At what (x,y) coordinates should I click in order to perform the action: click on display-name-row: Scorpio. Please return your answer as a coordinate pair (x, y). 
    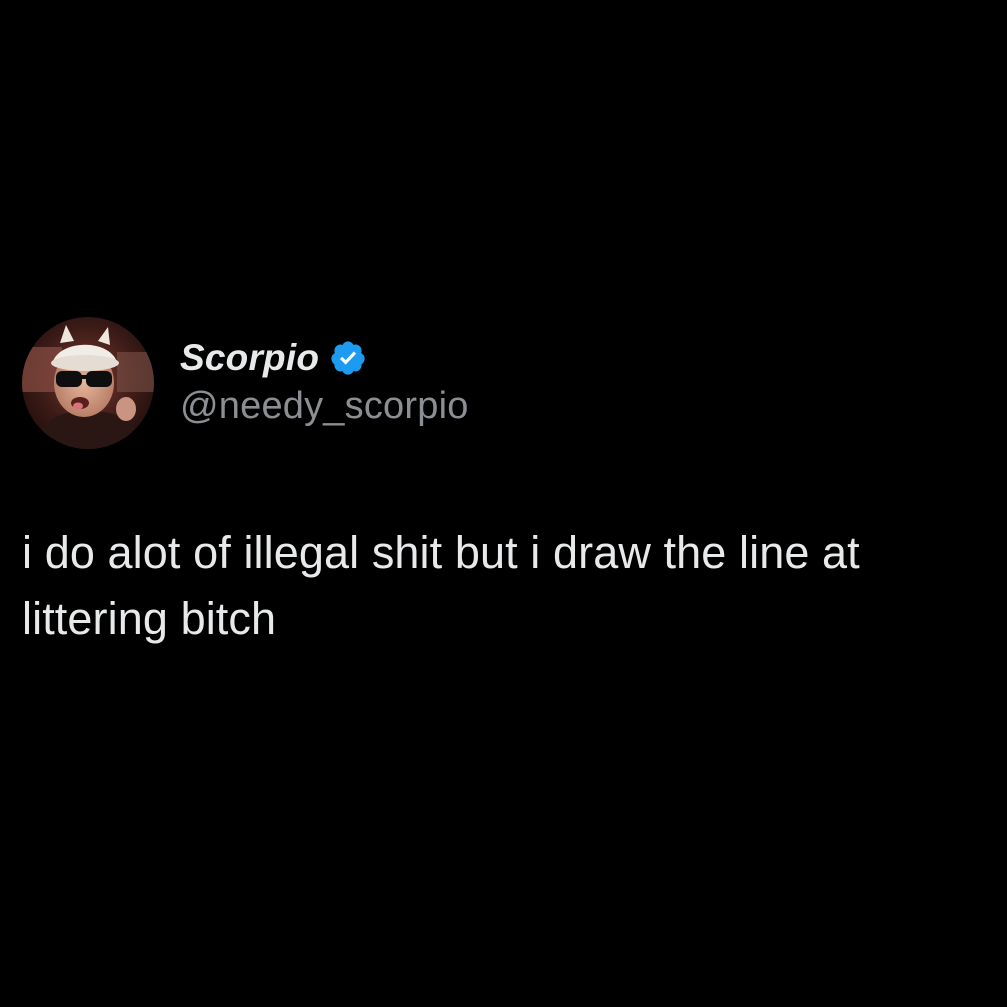
    Looking at the image, I should click on (324, 358).